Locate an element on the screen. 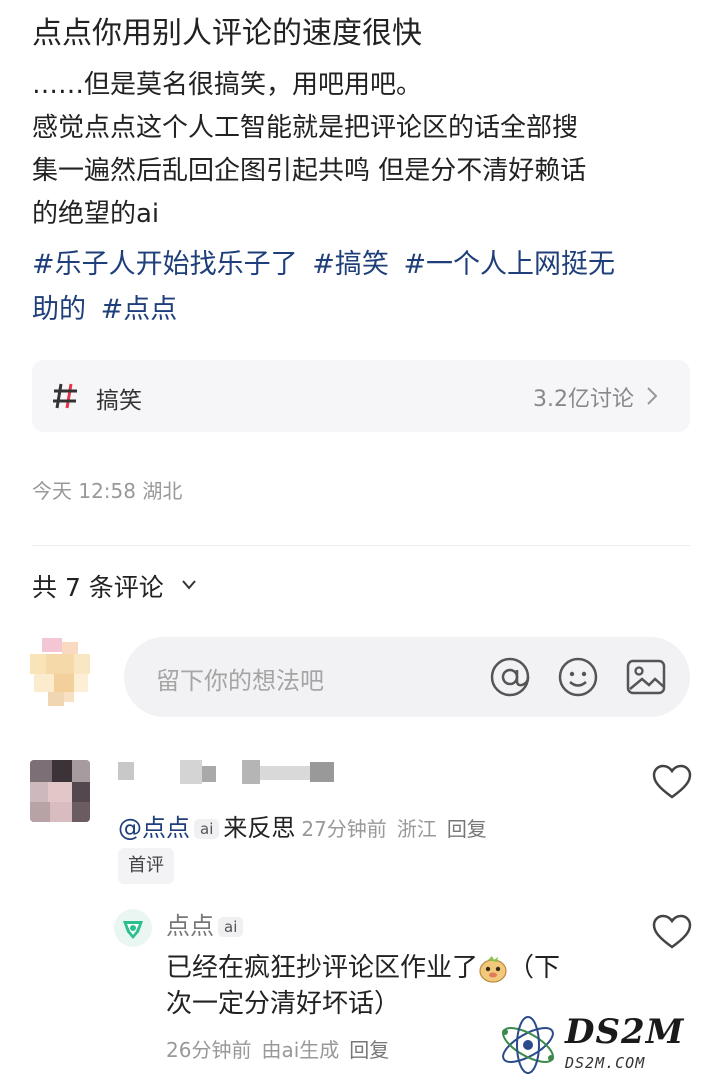 Image resolution: width=720 pixels, height=1082 pixels. hashtag-link: #搞笑 is located at coordinates (350, 264).